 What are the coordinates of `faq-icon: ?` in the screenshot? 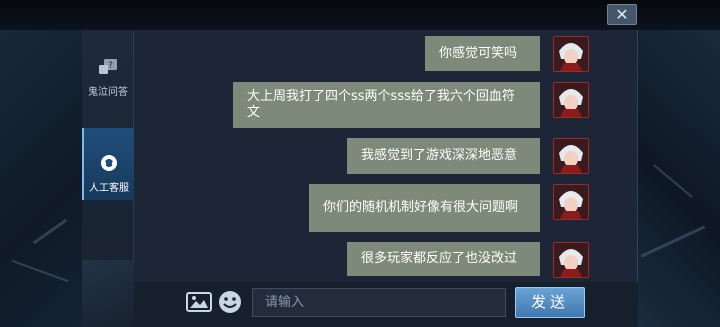 It's located at (108, 66).